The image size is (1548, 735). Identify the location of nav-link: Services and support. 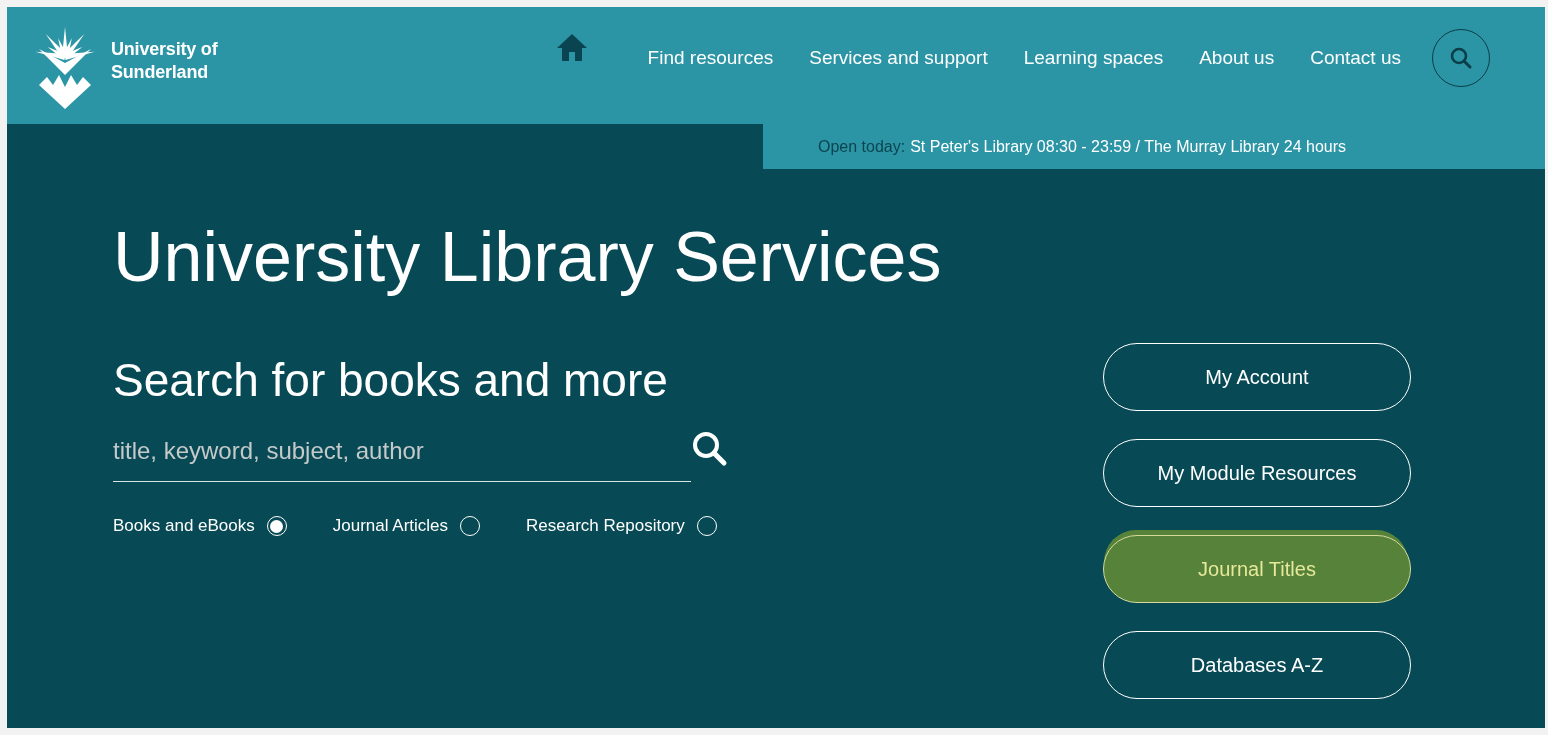
(898, 58).